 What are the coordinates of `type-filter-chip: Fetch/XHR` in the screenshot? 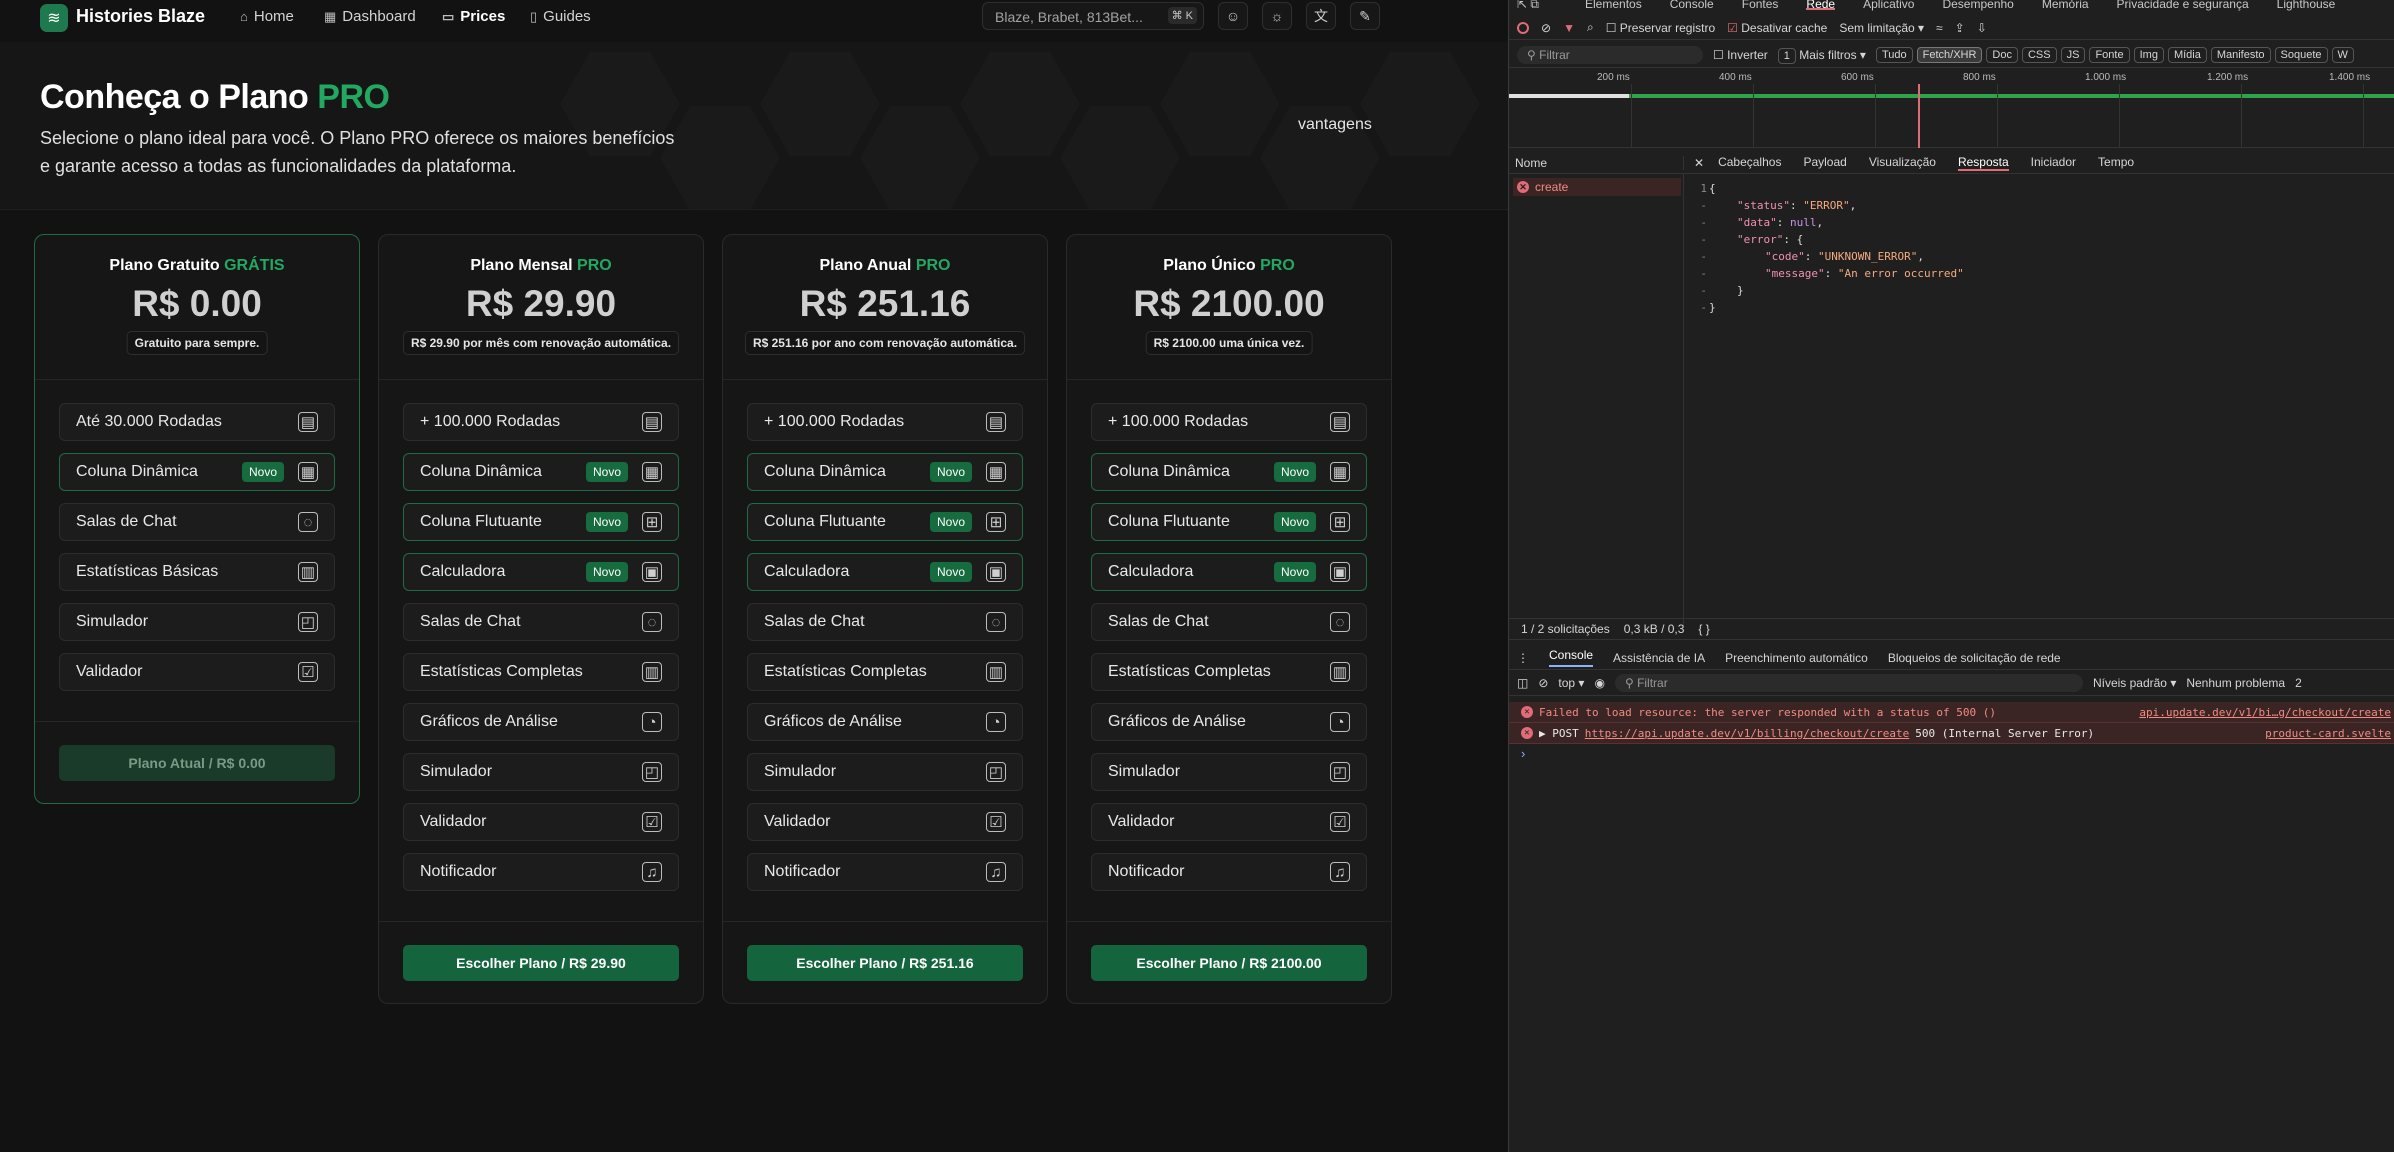 It's located at (1949, 54).